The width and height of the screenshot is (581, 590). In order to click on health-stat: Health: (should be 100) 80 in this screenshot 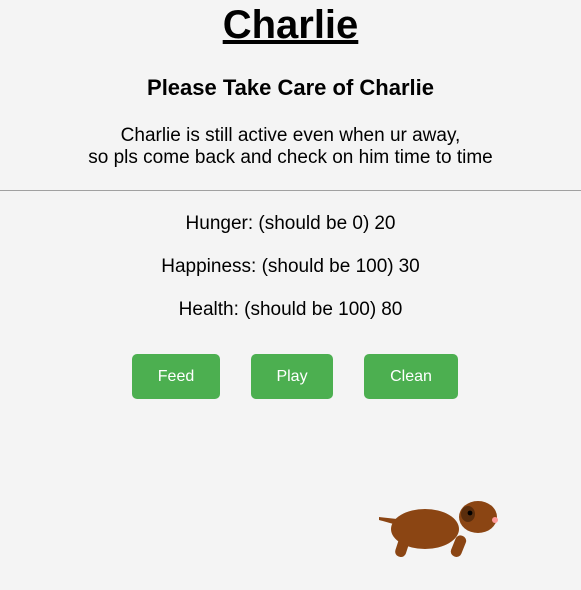, I will do `click(290, 310)`.